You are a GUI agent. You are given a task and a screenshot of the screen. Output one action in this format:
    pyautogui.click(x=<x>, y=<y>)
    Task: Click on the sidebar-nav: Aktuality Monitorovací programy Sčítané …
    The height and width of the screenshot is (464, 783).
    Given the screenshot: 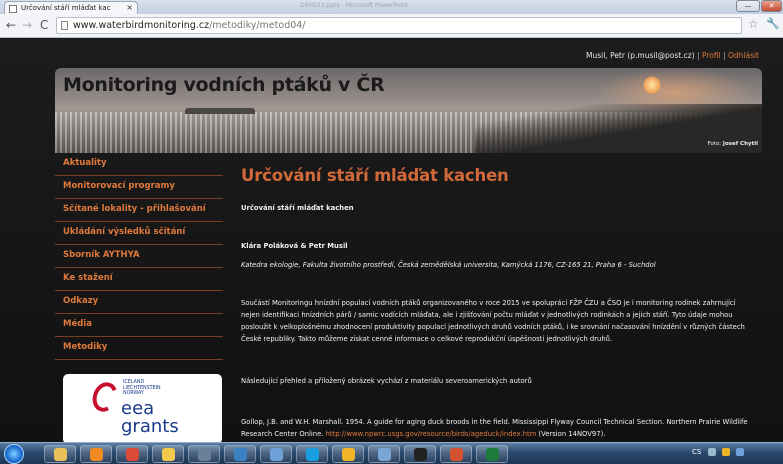 What is the action you would take?
    pyautogui.click(x=139, y=256)
    